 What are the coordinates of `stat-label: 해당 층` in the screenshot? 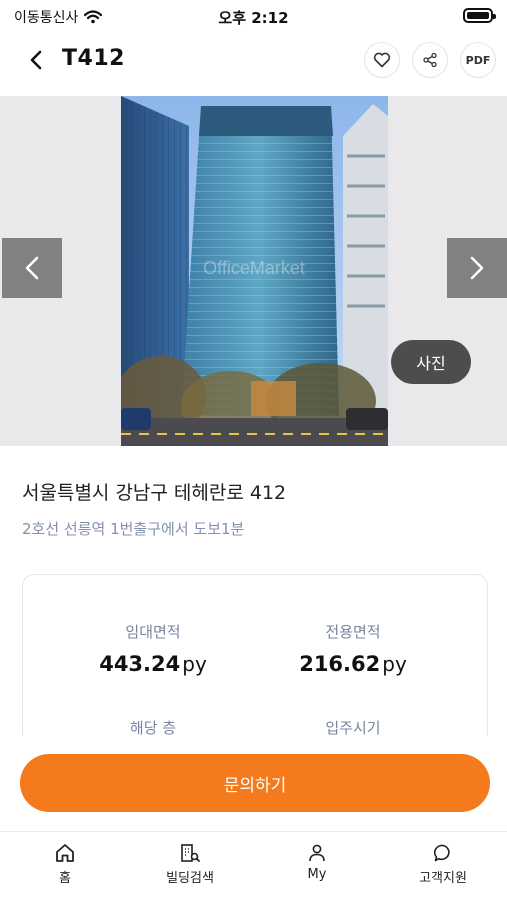 It's located at (153, 728).